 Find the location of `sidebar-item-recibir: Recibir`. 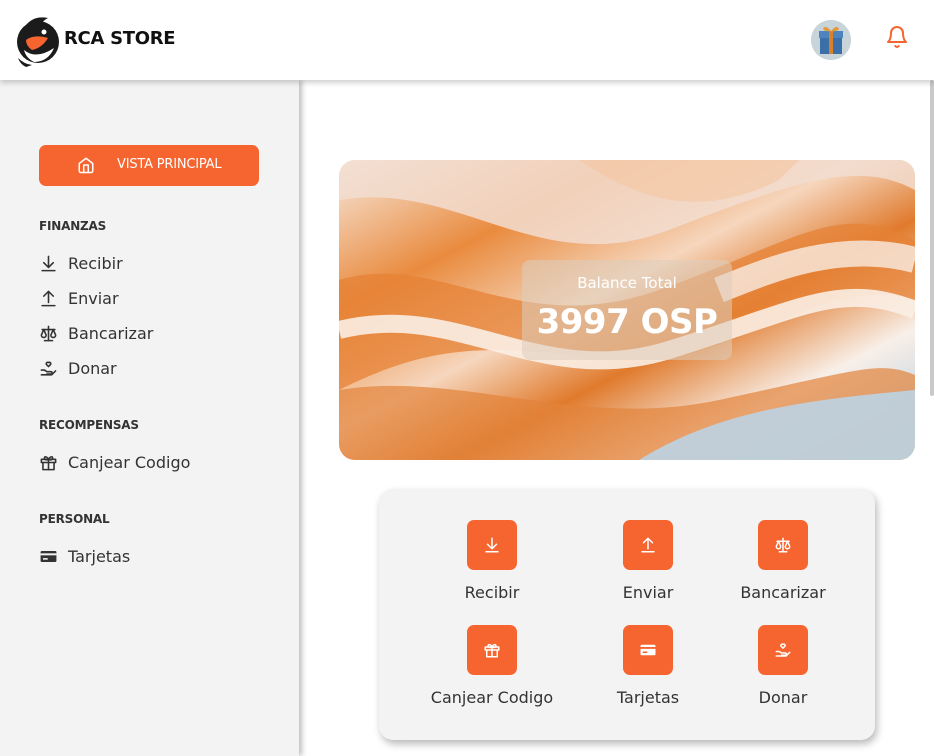

sidebar-item-recibir: Recibir is located at coordinates (81, 263).